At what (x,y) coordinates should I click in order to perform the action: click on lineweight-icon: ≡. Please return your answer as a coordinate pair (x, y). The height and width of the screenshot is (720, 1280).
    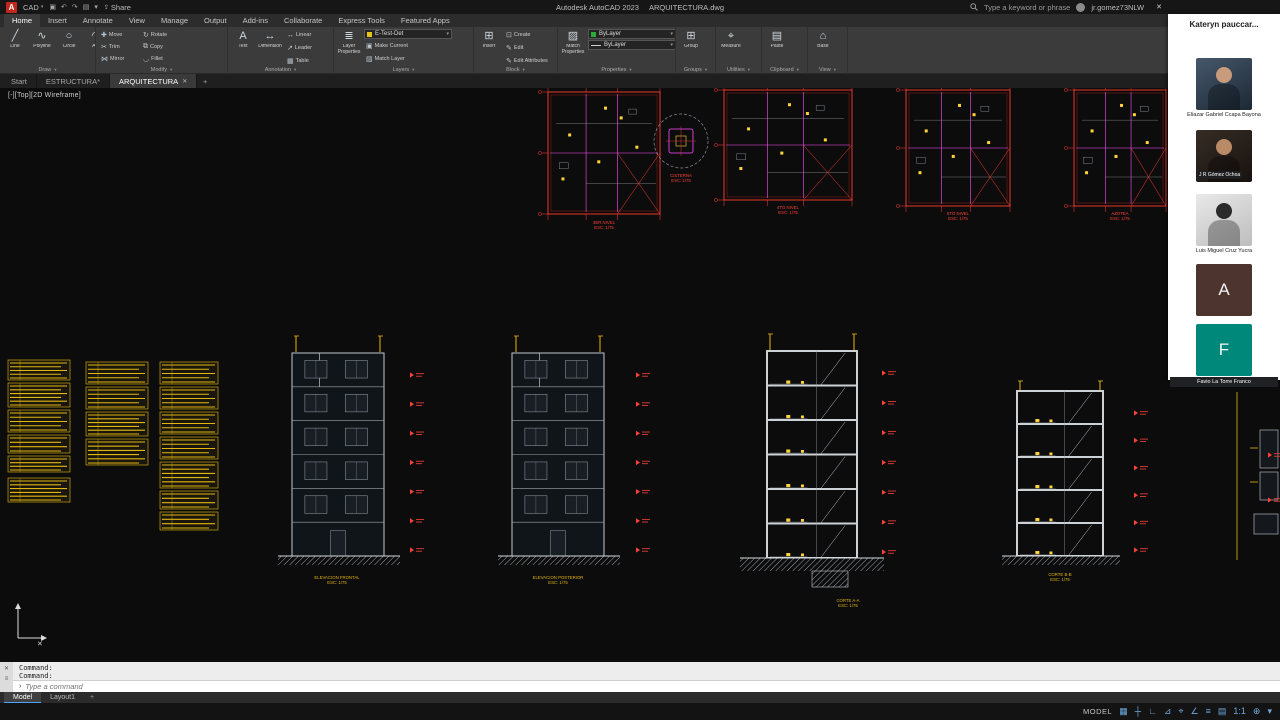
    Looking at the image, I should click on (1208, 711).